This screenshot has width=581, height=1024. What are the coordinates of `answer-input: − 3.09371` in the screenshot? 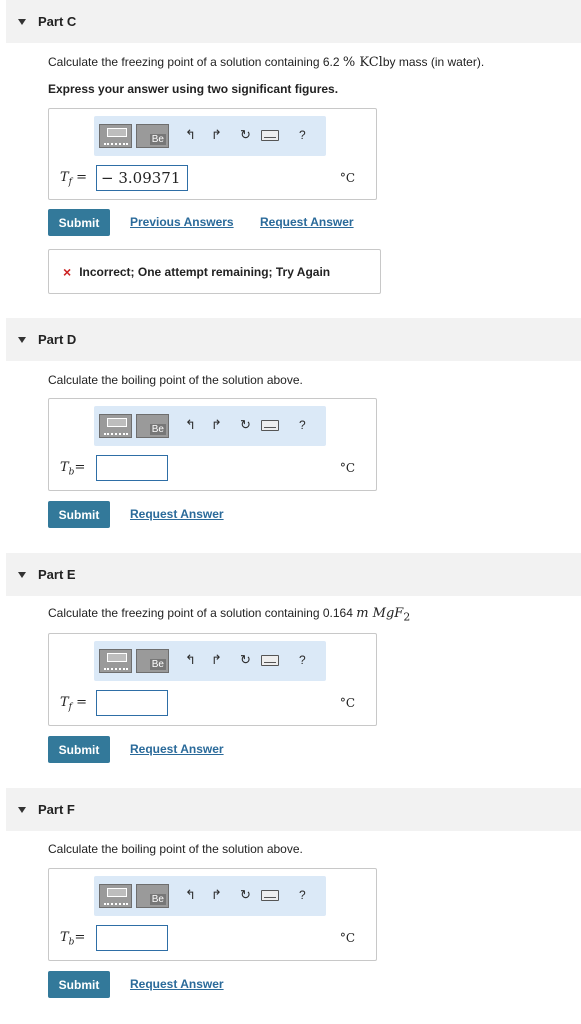 It's located at (142, 178).